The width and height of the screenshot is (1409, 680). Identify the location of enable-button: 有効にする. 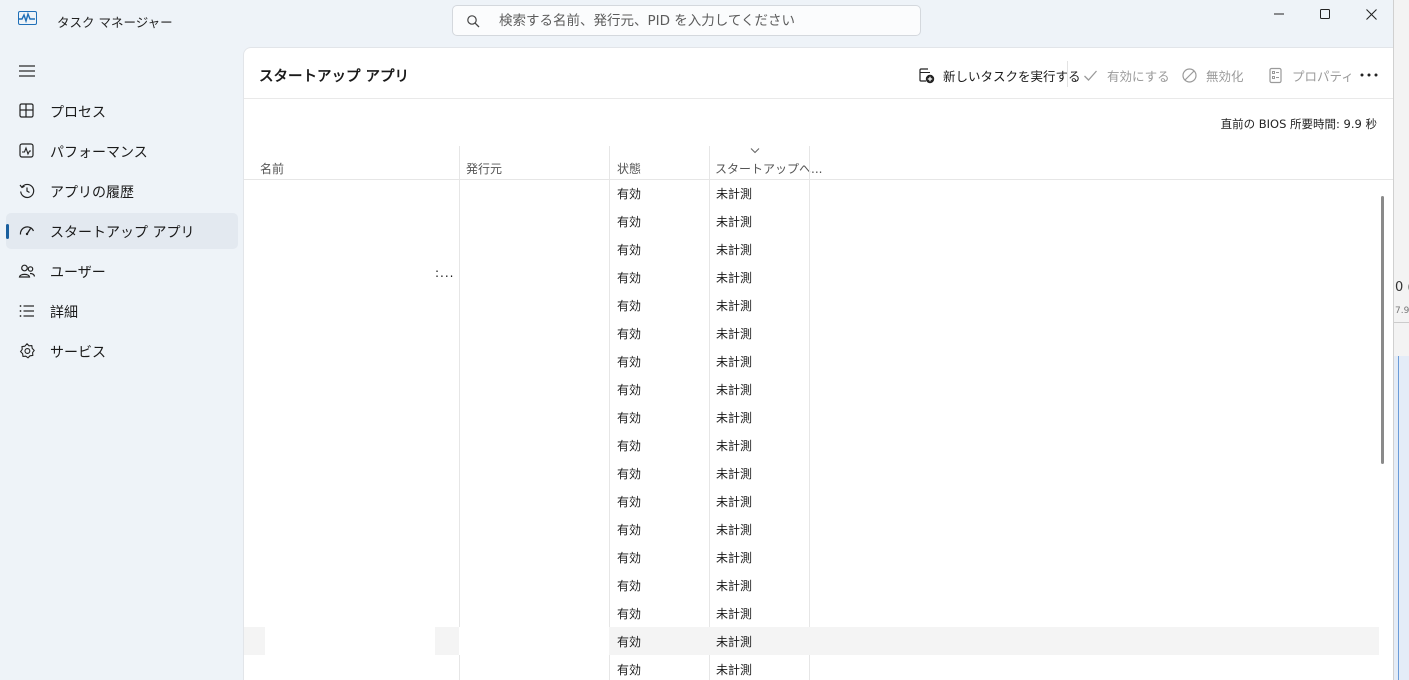
(1126, 75).